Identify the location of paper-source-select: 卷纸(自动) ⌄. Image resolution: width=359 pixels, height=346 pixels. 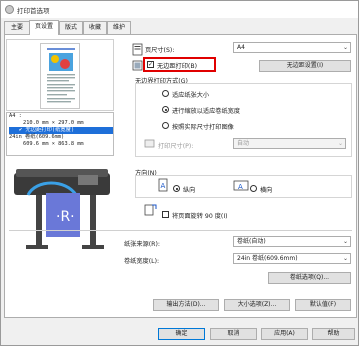
(292, 241).